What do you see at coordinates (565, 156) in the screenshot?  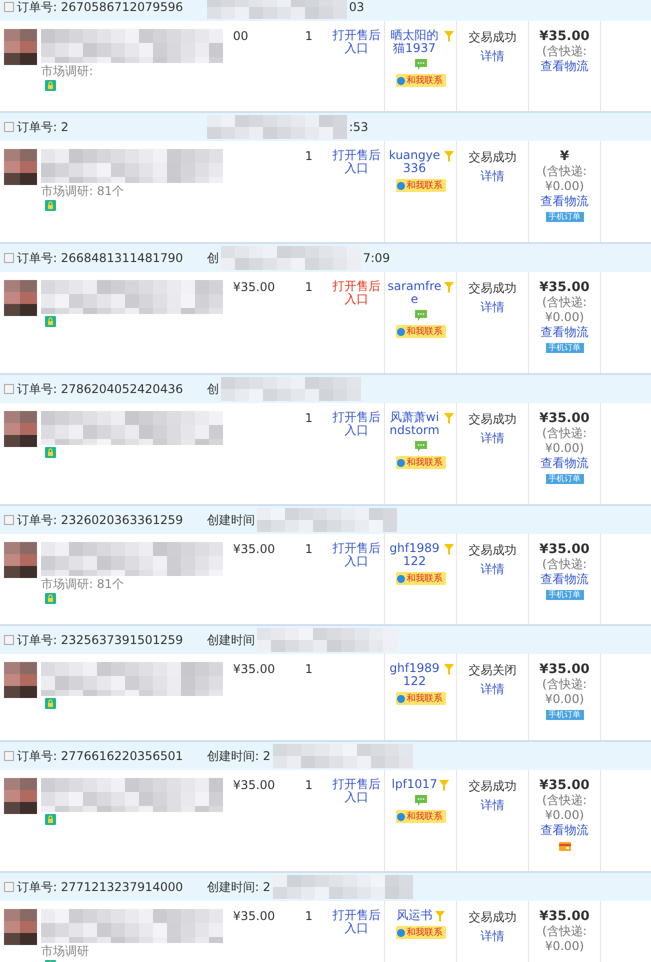 I see `total-amount: ¥` at bounding box center [565, 156].